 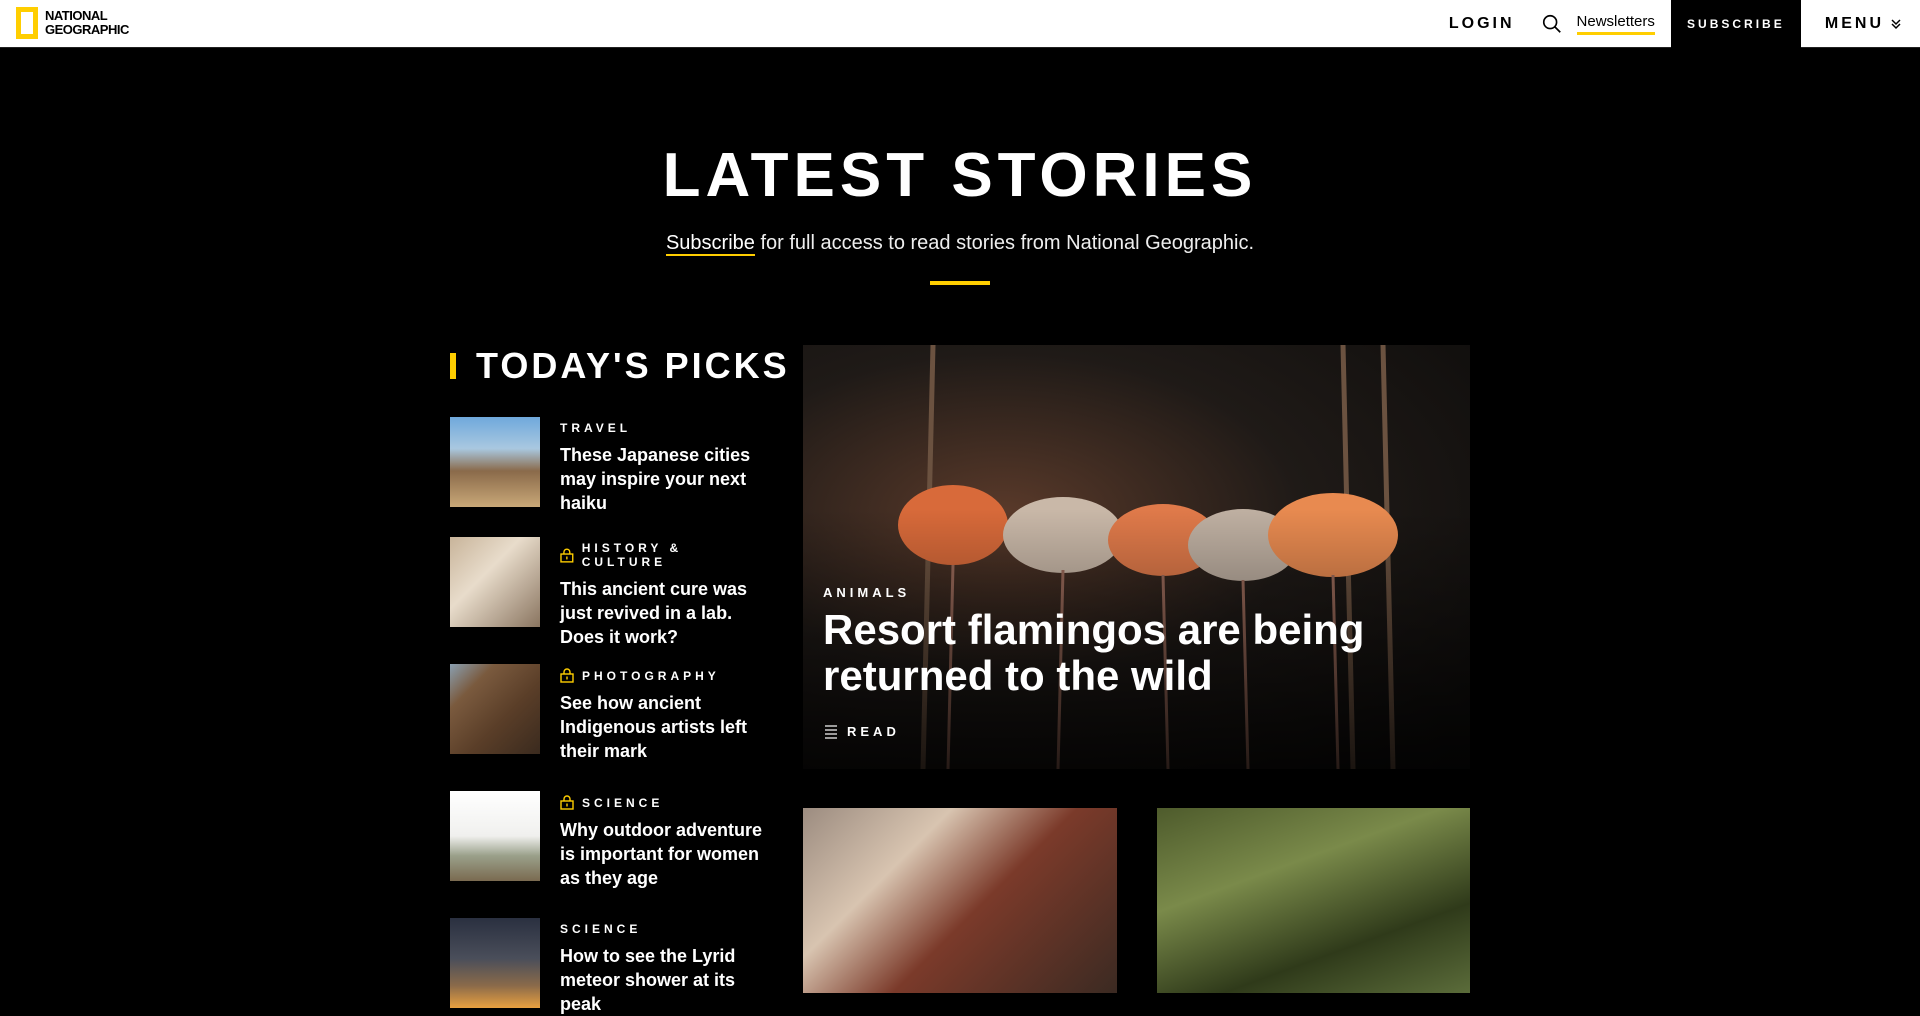 What do you see at coordinates (866, 592) in the screenshot?
I see `feature-category: ANIMALS` at bounding box center [866, 592].